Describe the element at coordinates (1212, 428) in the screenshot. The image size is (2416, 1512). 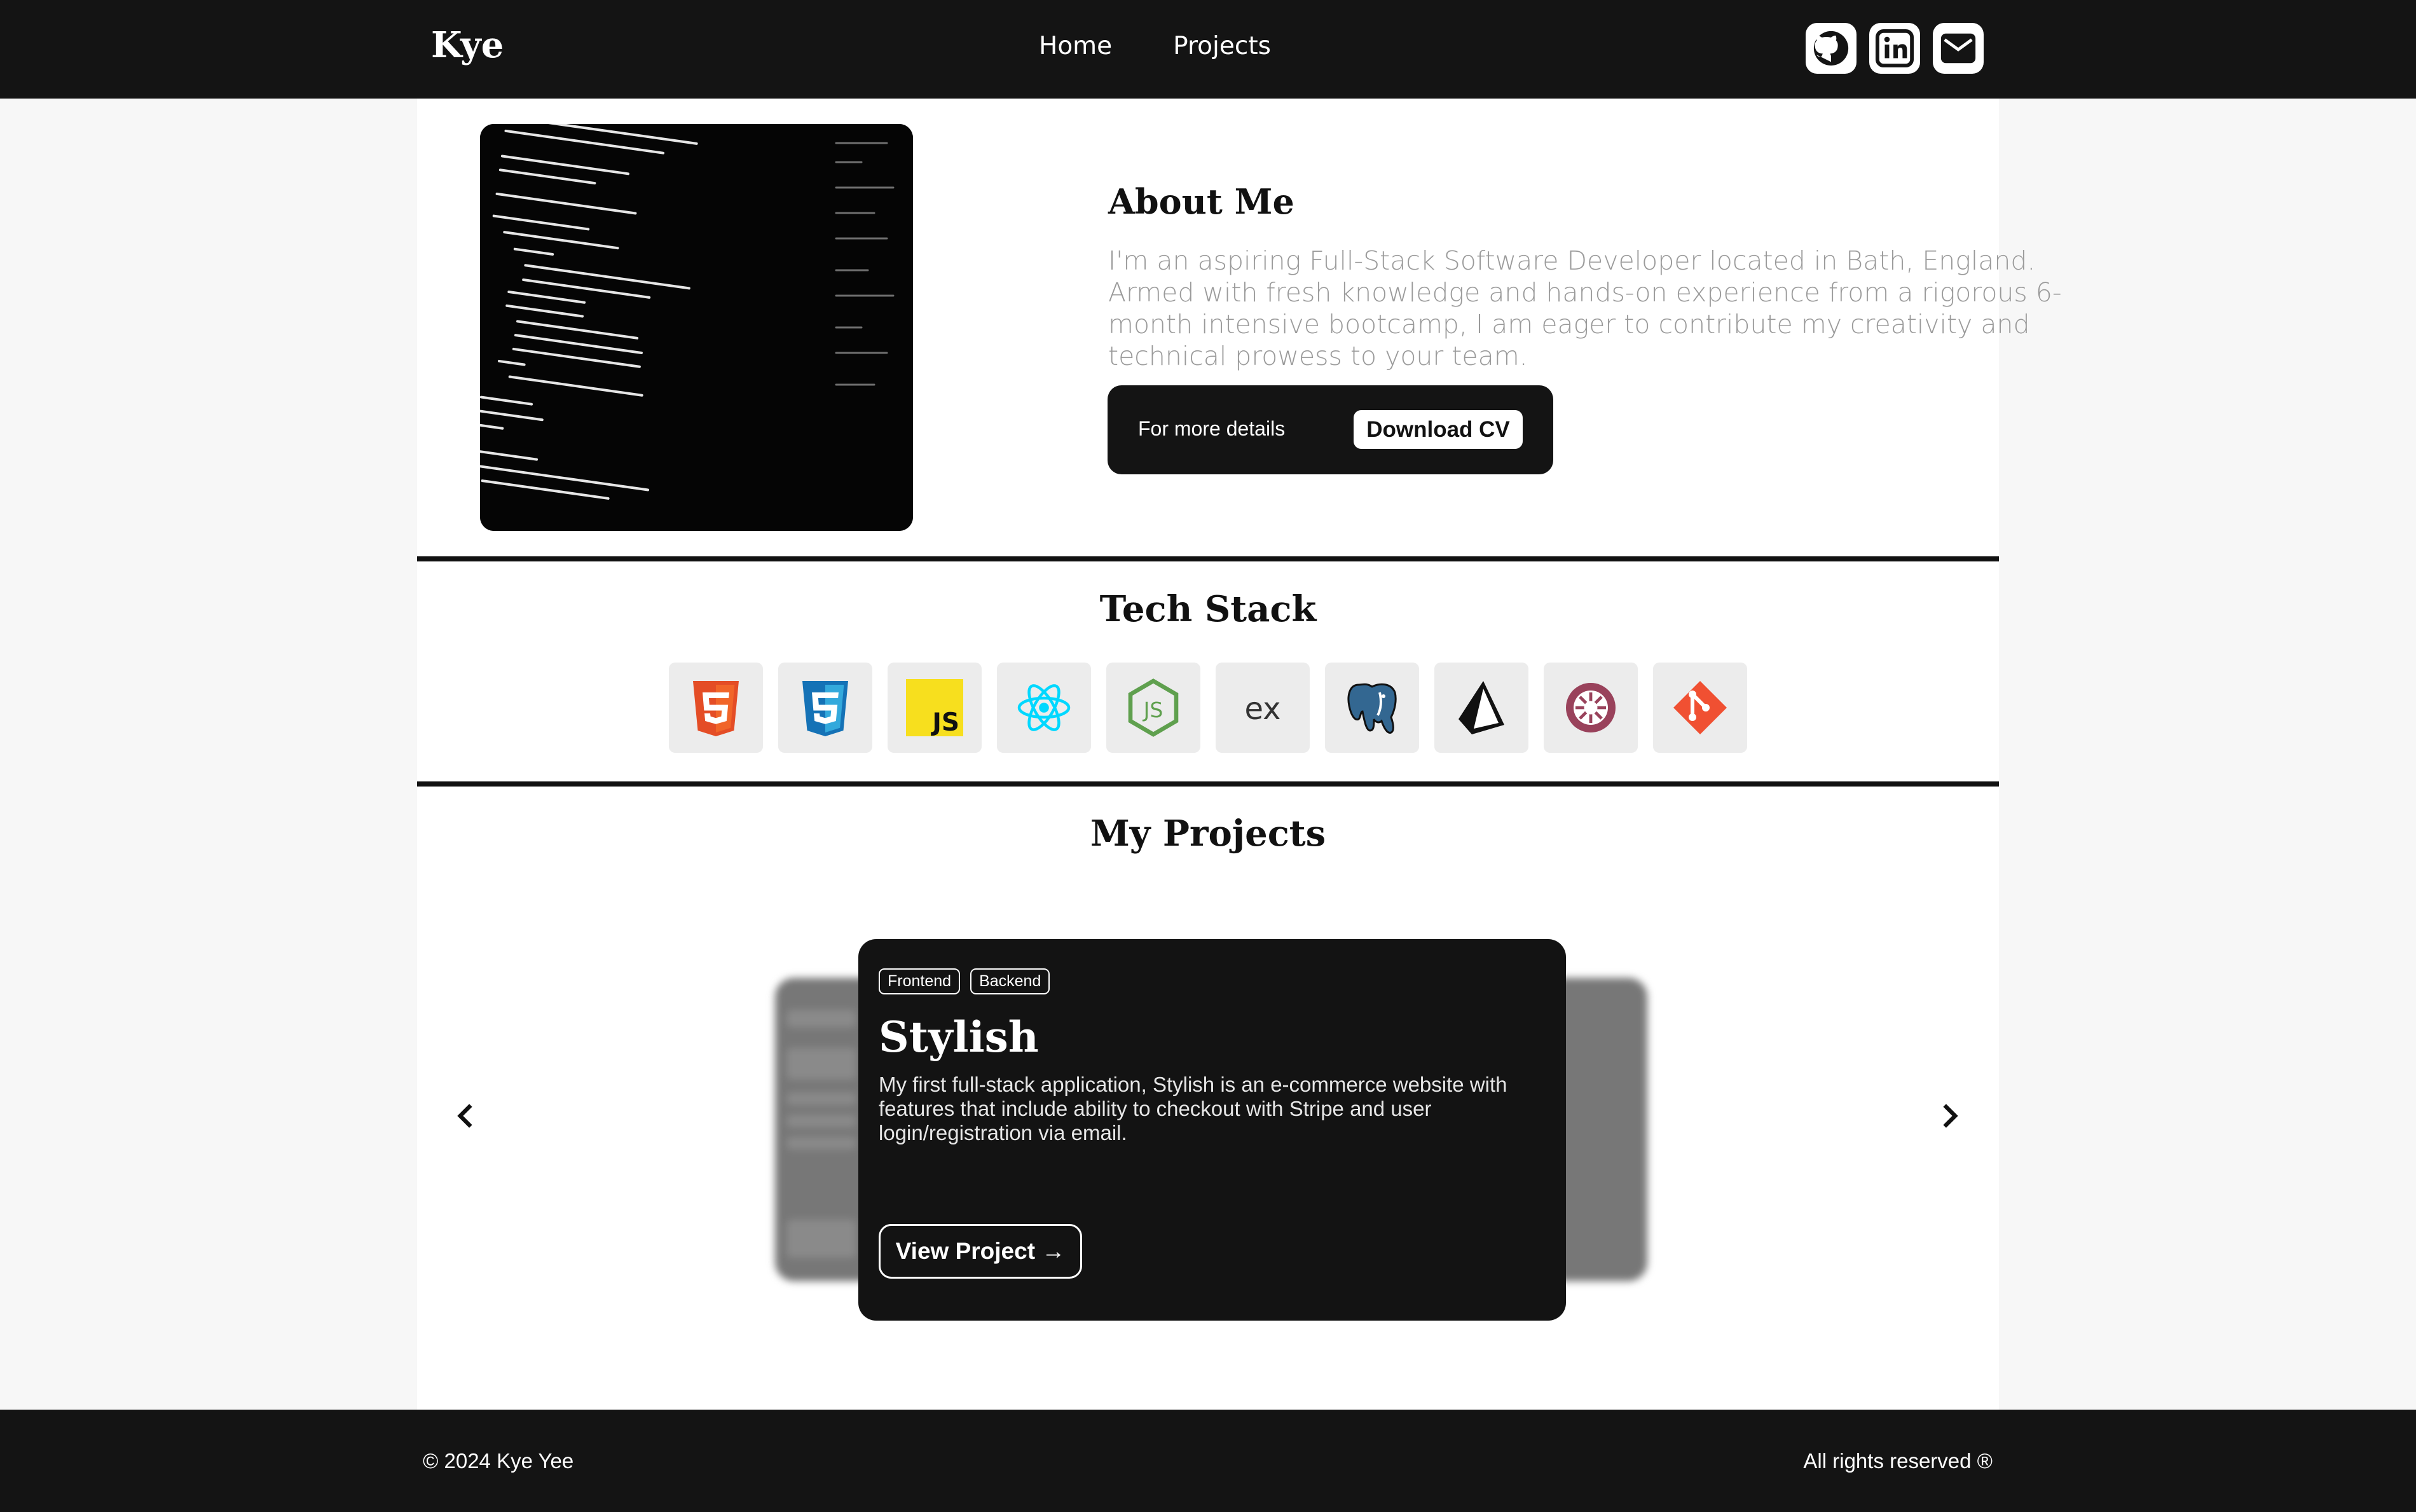
I see `cta-label: For more details` at that location.